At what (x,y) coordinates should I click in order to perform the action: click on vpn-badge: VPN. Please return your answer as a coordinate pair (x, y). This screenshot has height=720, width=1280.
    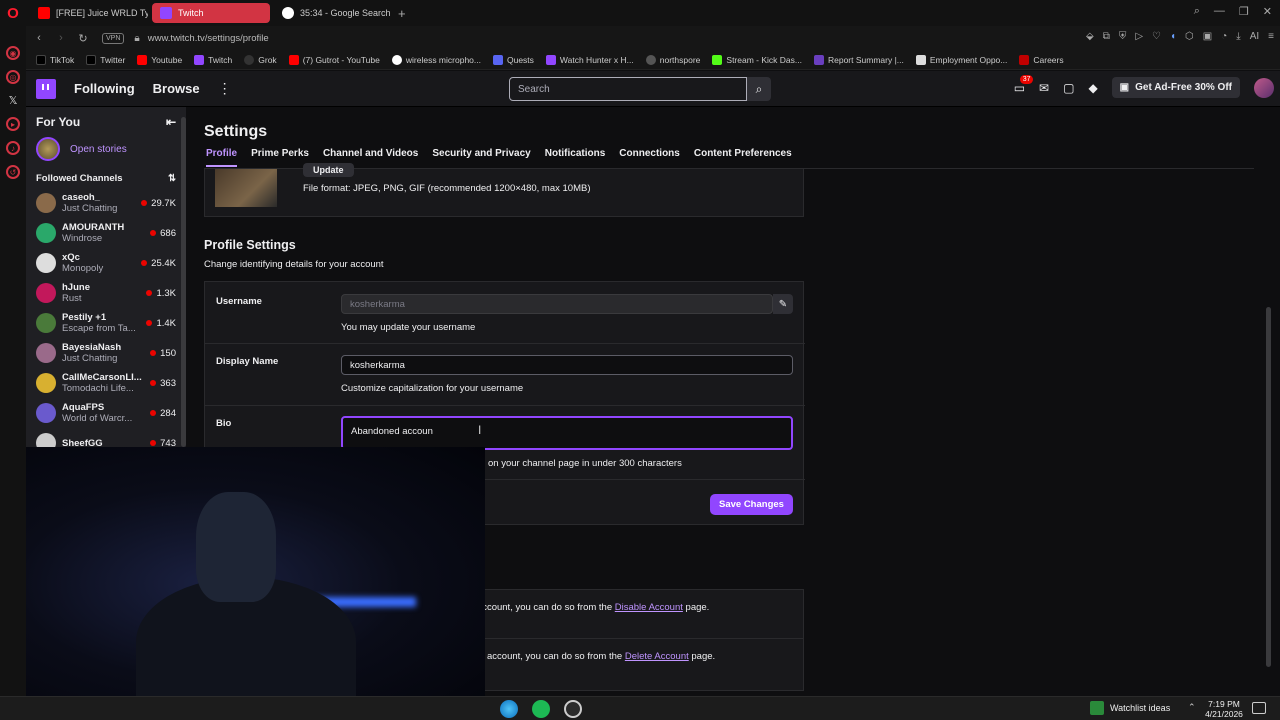
    Looking at the image, I should click on (113, 38).